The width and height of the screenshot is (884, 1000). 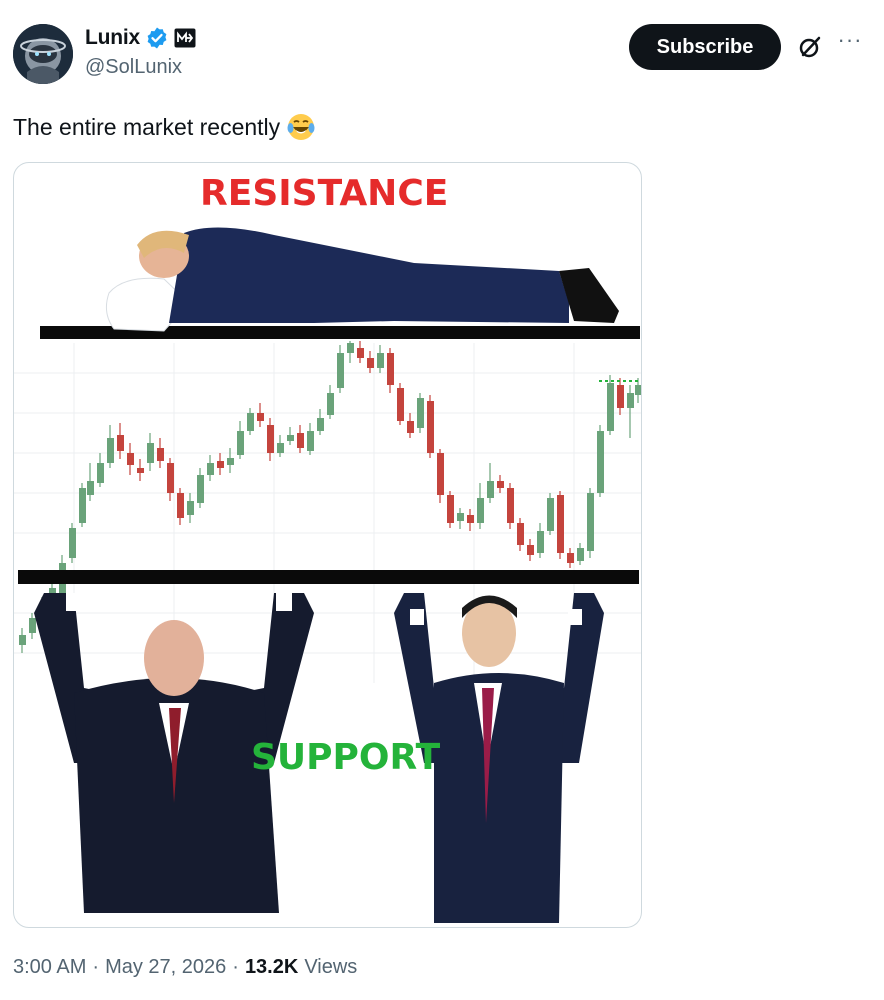 I want to click on affiliate-badge-icon, so click(x=185, y=38).